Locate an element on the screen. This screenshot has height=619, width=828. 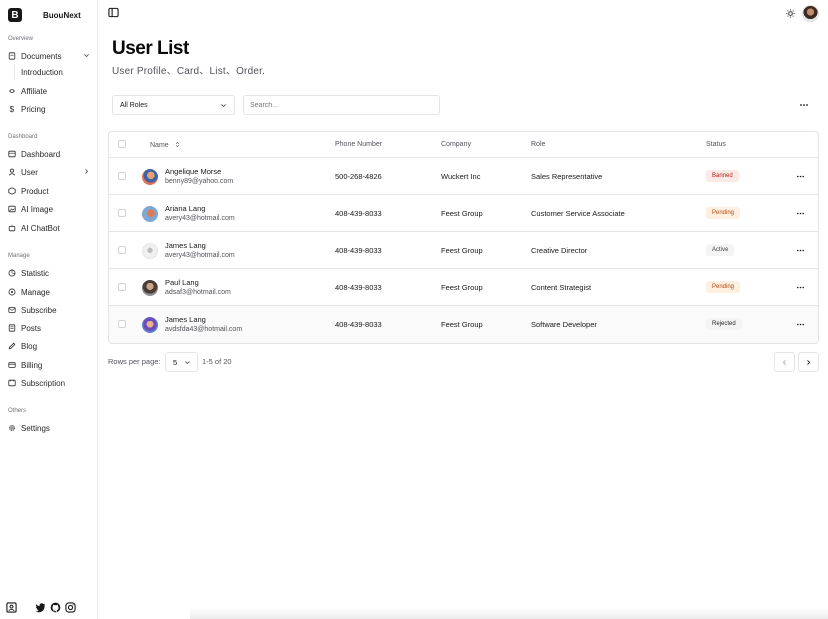
sidebar-item-dashboard: Dashboard is located at coordinates (50, 154).